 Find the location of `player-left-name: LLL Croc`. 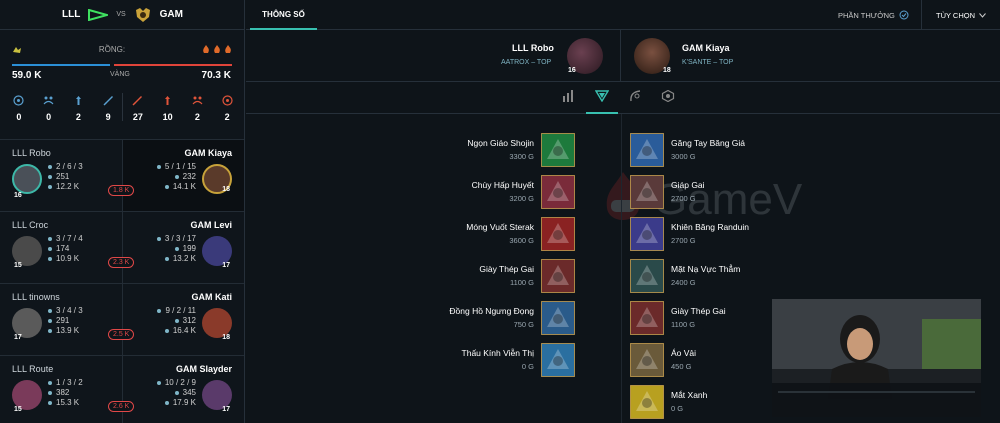

player-left-name: LLL Croc is located at coordinates (30, 225).